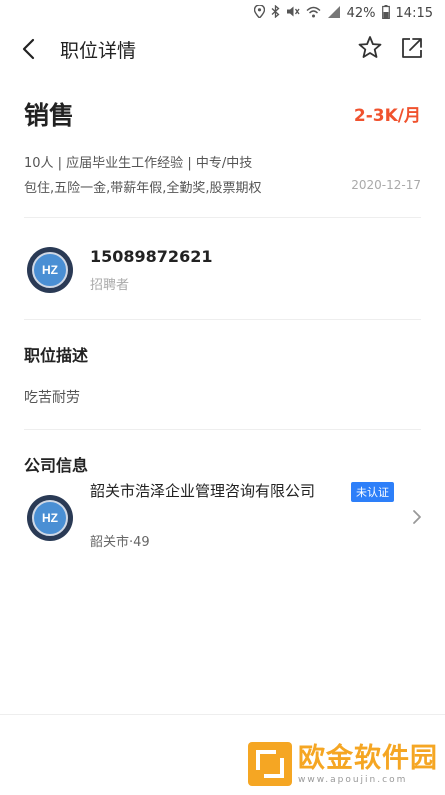  Describe the element at coordinates (275, 12) in the screenshot. I see `bluetooth-icon` at that location.